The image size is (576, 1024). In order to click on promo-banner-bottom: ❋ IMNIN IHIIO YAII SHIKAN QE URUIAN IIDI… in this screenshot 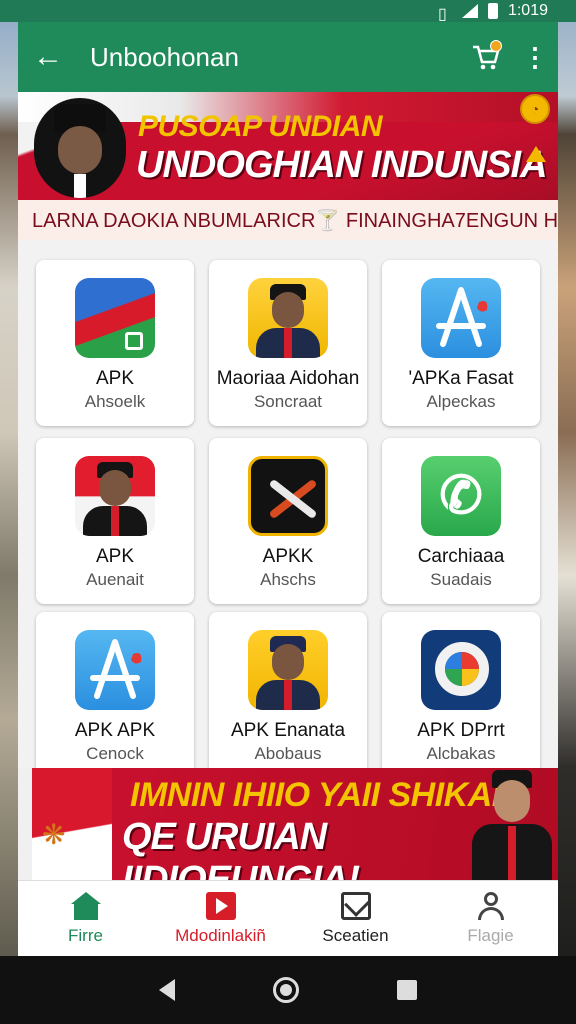, I will do `click(288, 824)`.